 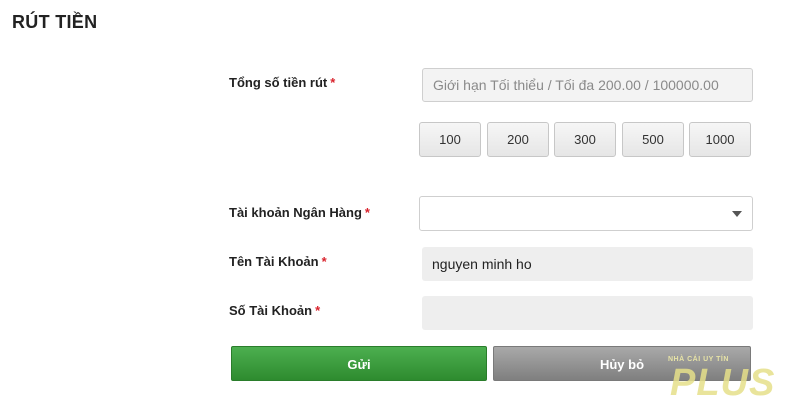 What do you see at coordinates (450, 139) in the screenshot?
I see `quick-amount-100-button: 100` at bounding box center [450, 139].